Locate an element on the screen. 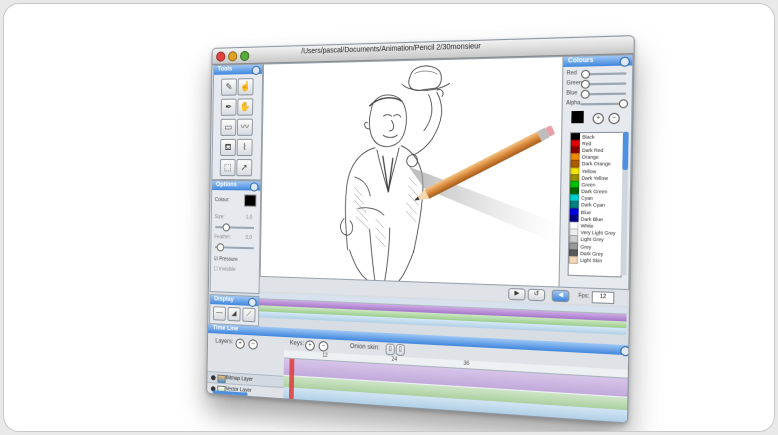 The image size is (778, 435). bucket-tool-icon: ⛾ is located at coordinates (228, 147).